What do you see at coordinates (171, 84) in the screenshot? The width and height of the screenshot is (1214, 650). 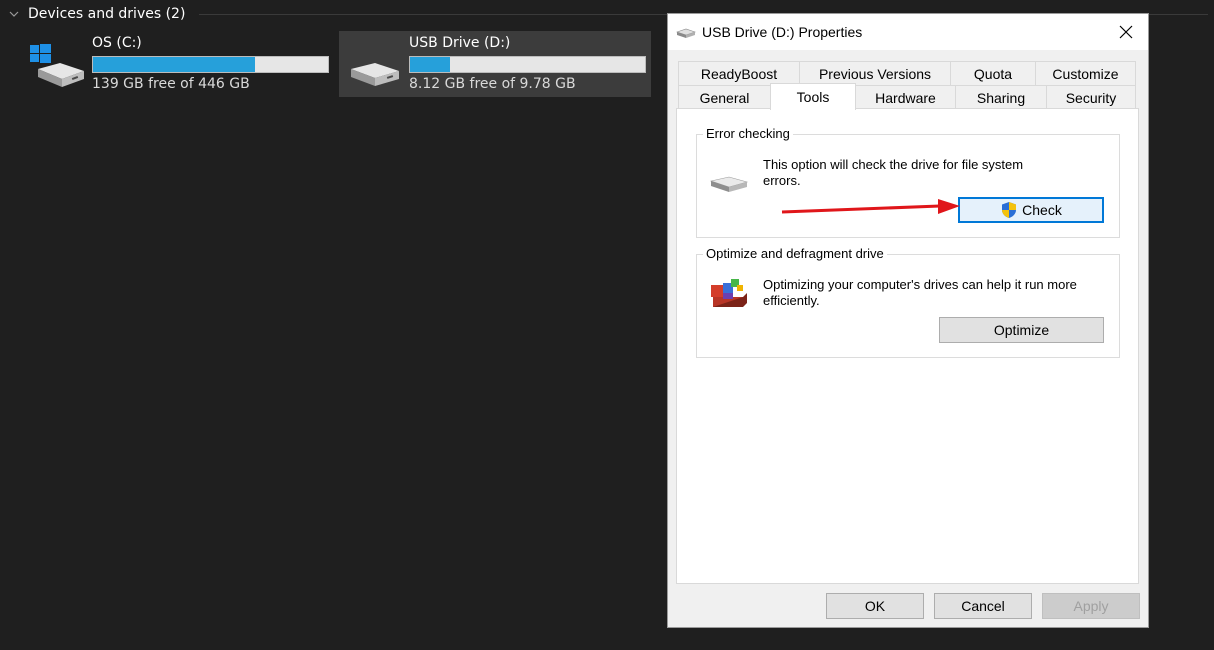 I see `drive-free-space: 139 GB free of 446 GB` at bounding box center [171, 84].